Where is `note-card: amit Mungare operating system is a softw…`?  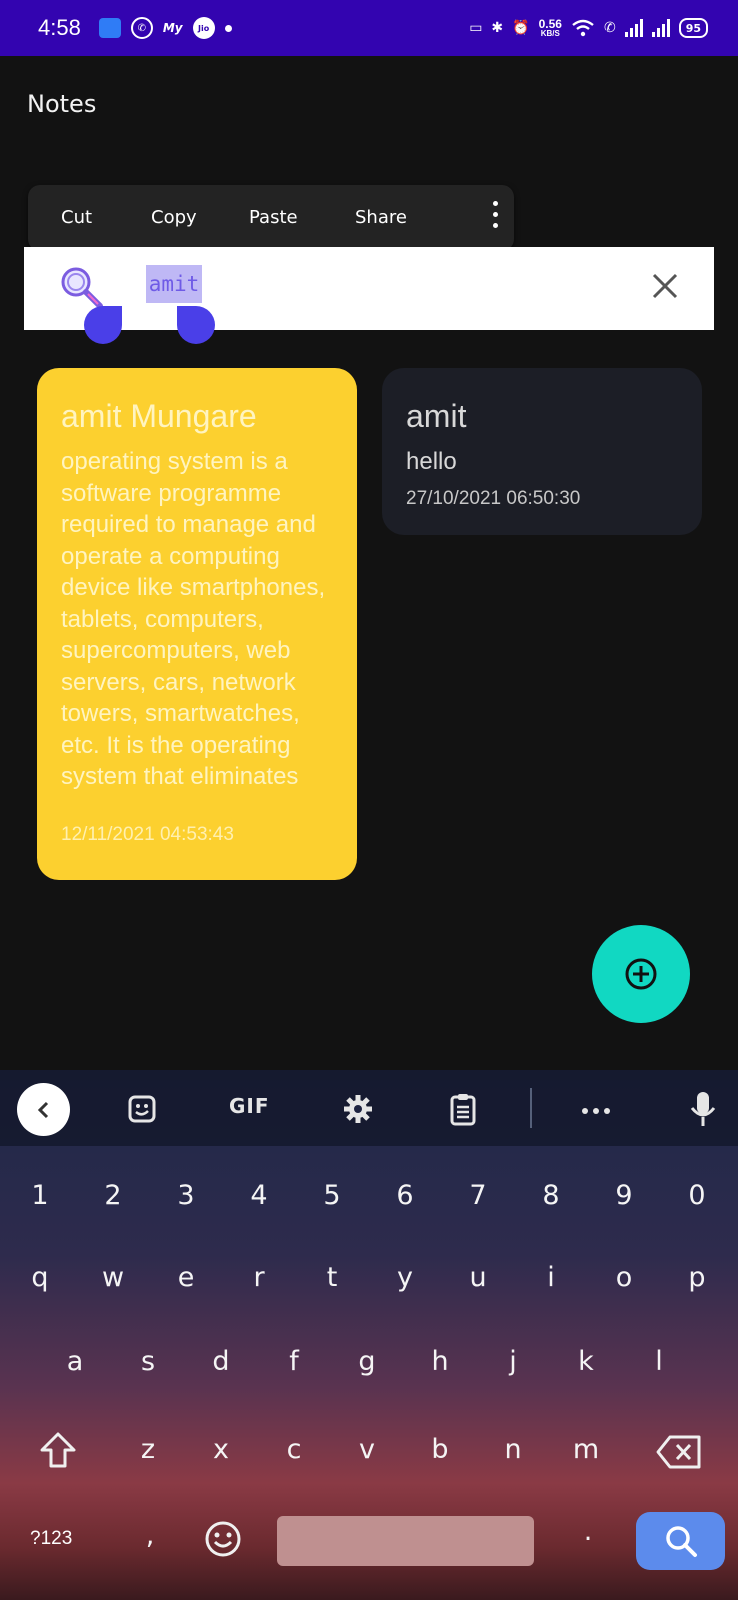
note-card: amit Mungare operating system is a softw… is located at coordinates (197, 624).